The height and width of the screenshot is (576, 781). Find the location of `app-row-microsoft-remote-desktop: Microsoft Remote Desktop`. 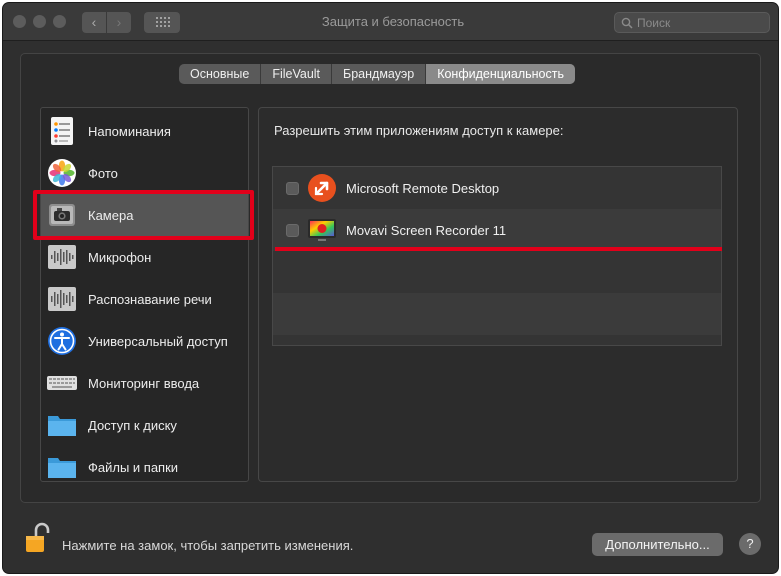

app-row-microsoft-remote-desktop: Microsoft Remote Desktop is located at coordinates (497, 188).